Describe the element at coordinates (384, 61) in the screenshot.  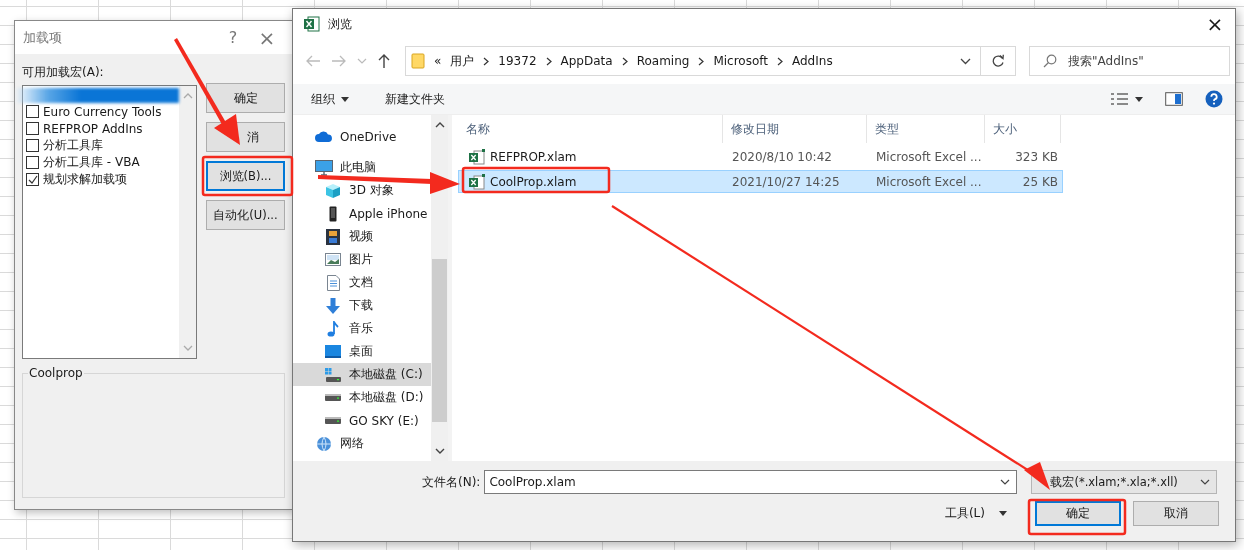
I see `up-icon` at that location.